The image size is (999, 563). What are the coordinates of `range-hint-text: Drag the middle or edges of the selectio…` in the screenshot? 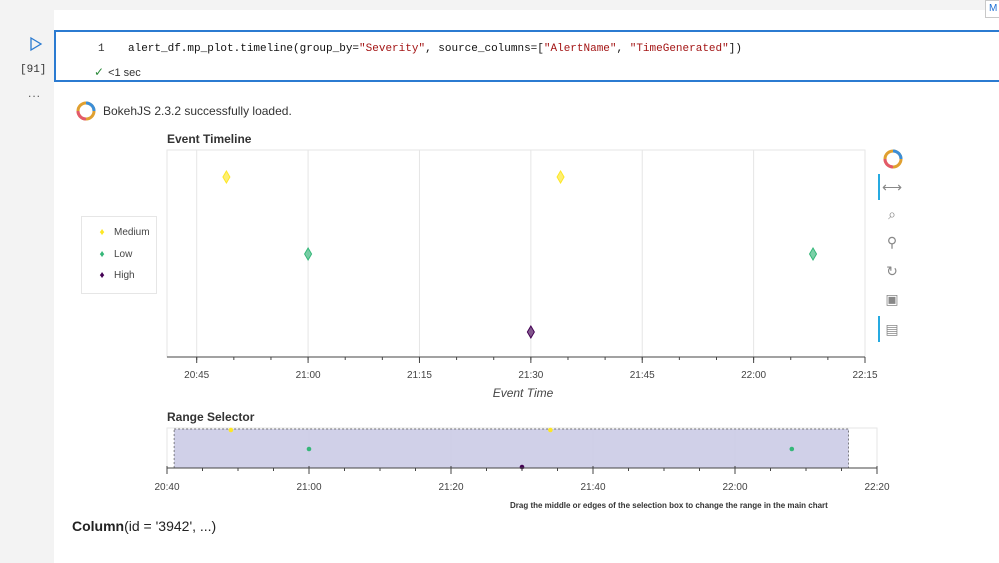 It's located at (669, 505).